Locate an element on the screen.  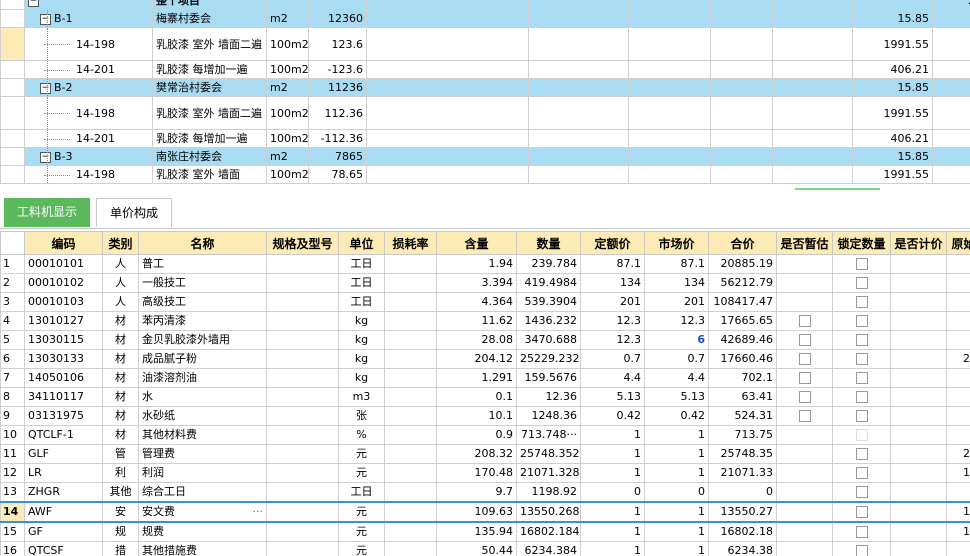
item-total: 156635.41 is located at coordinates (951, 174).